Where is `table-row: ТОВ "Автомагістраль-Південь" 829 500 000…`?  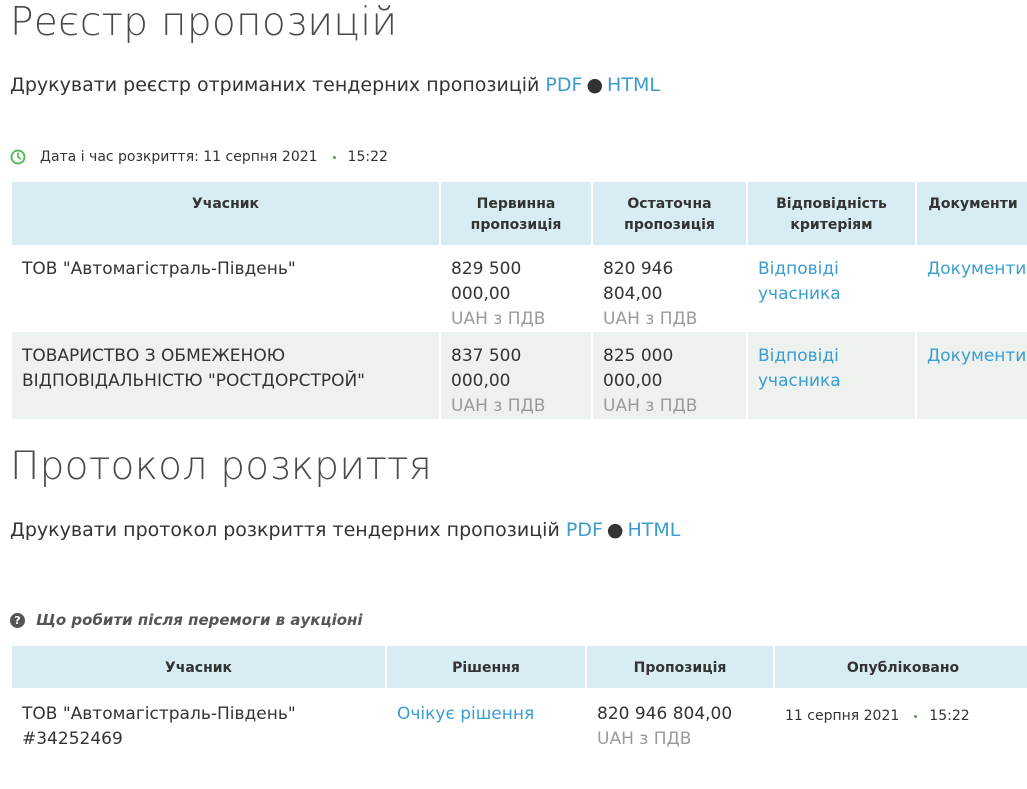
table-row: ТОВ "Автомагістраль-Південь" 829 500 000… is located at coordinates (519, 288).